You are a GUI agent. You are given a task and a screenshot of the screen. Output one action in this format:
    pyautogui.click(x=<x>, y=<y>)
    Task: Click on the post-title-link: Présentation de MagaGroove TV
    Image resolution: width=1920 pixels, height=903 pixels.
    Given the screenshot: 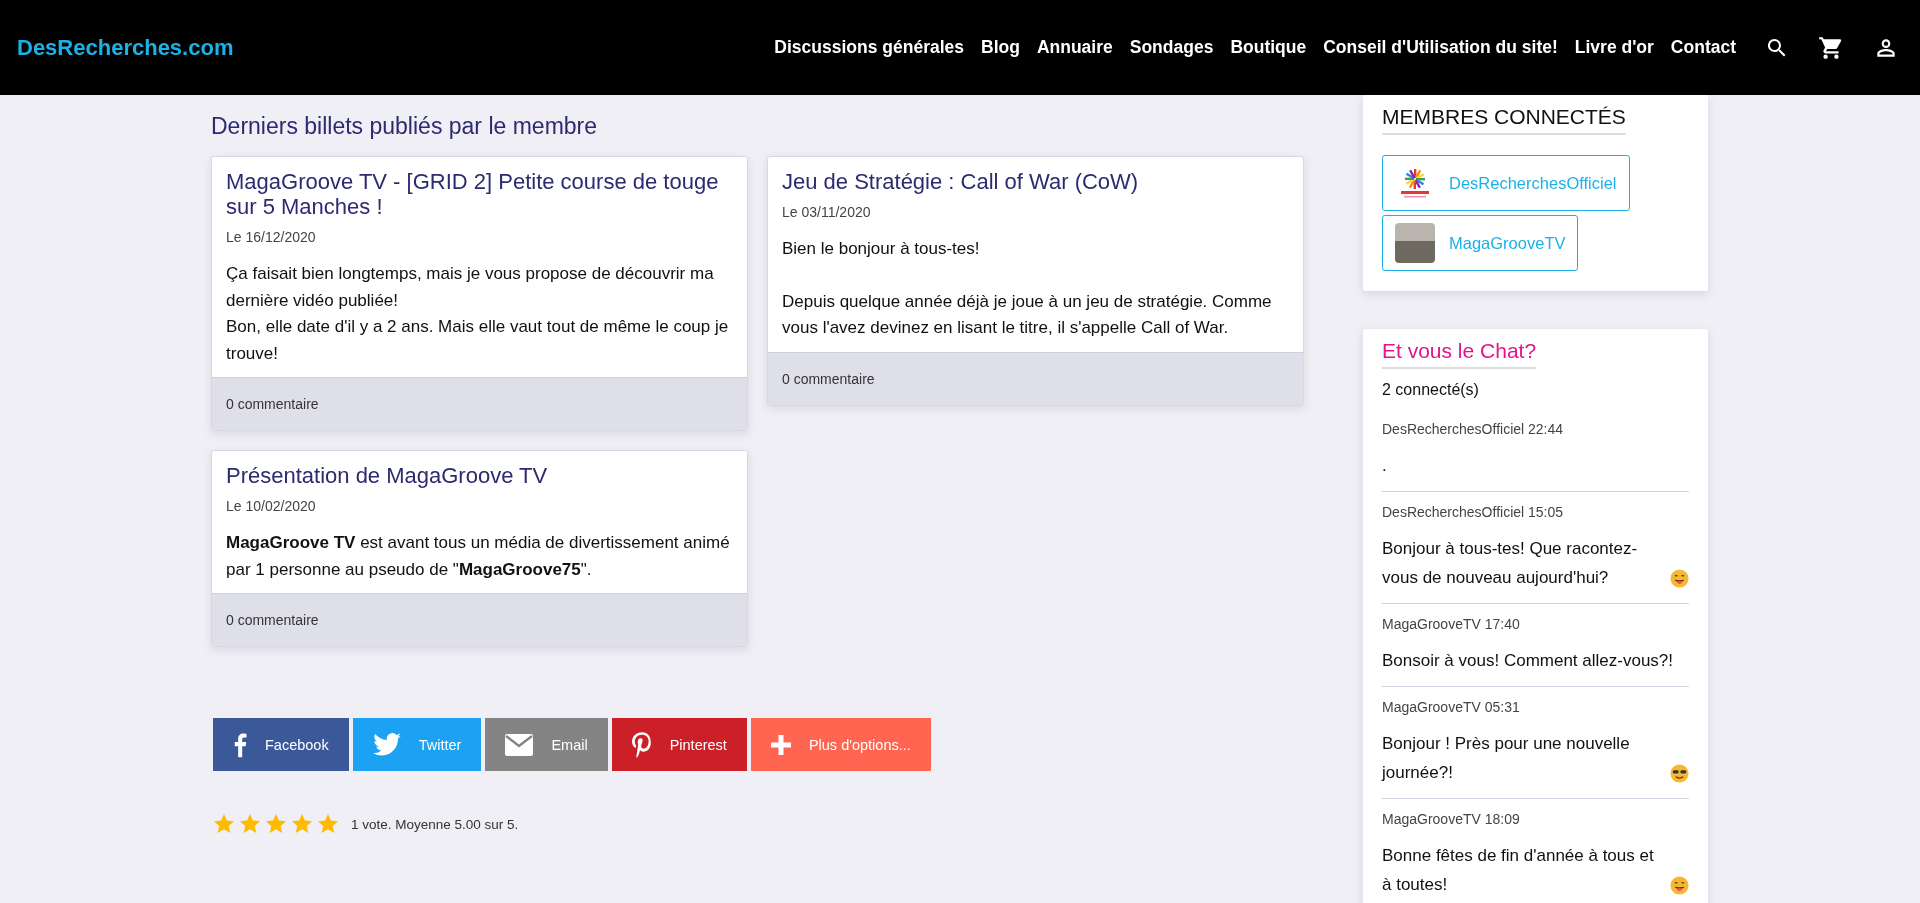 What is the action you would take?
    pyautogui.click(x=479, y=475)
    